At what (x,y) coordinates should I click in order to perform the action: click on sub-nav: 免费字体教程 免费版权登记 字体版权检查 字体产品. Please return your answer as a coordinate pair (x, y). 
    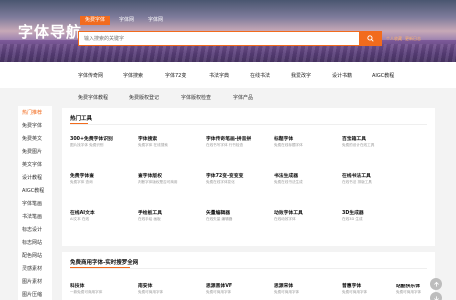
    Looking at the image, I should click on (228, 97).